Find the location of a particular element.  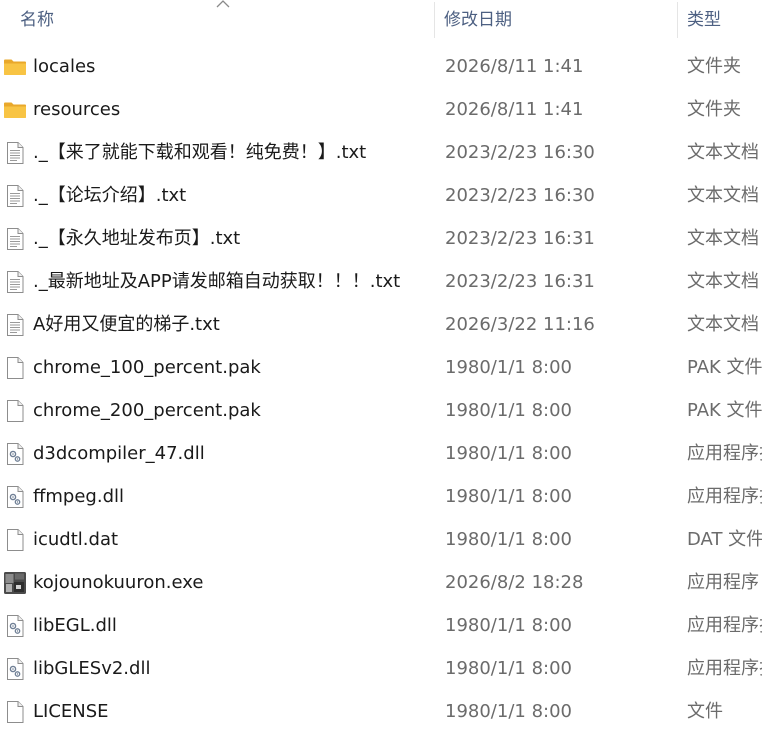

file-name: icudtl.dat is located at coordinates (76, 539).